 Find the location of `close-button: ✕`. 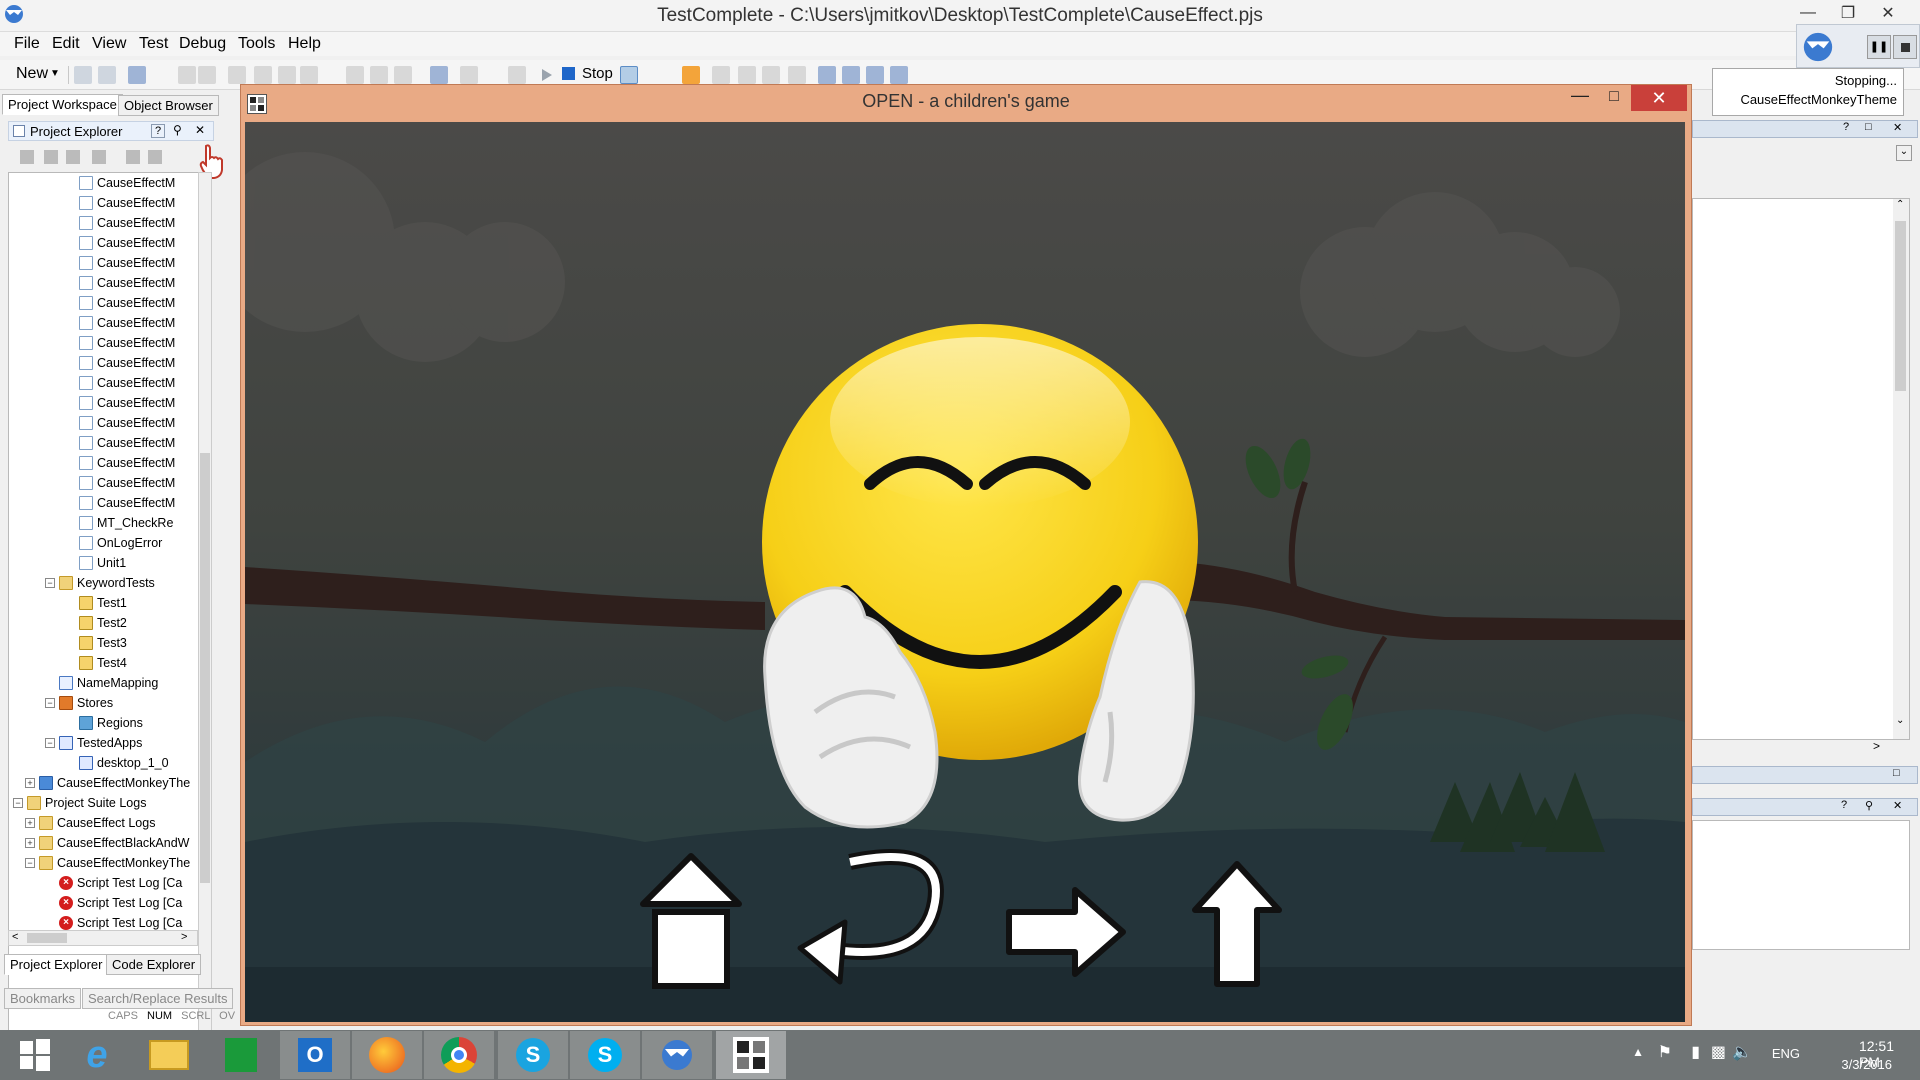

close-button: ✕ is located at coordinates (1888, 13).